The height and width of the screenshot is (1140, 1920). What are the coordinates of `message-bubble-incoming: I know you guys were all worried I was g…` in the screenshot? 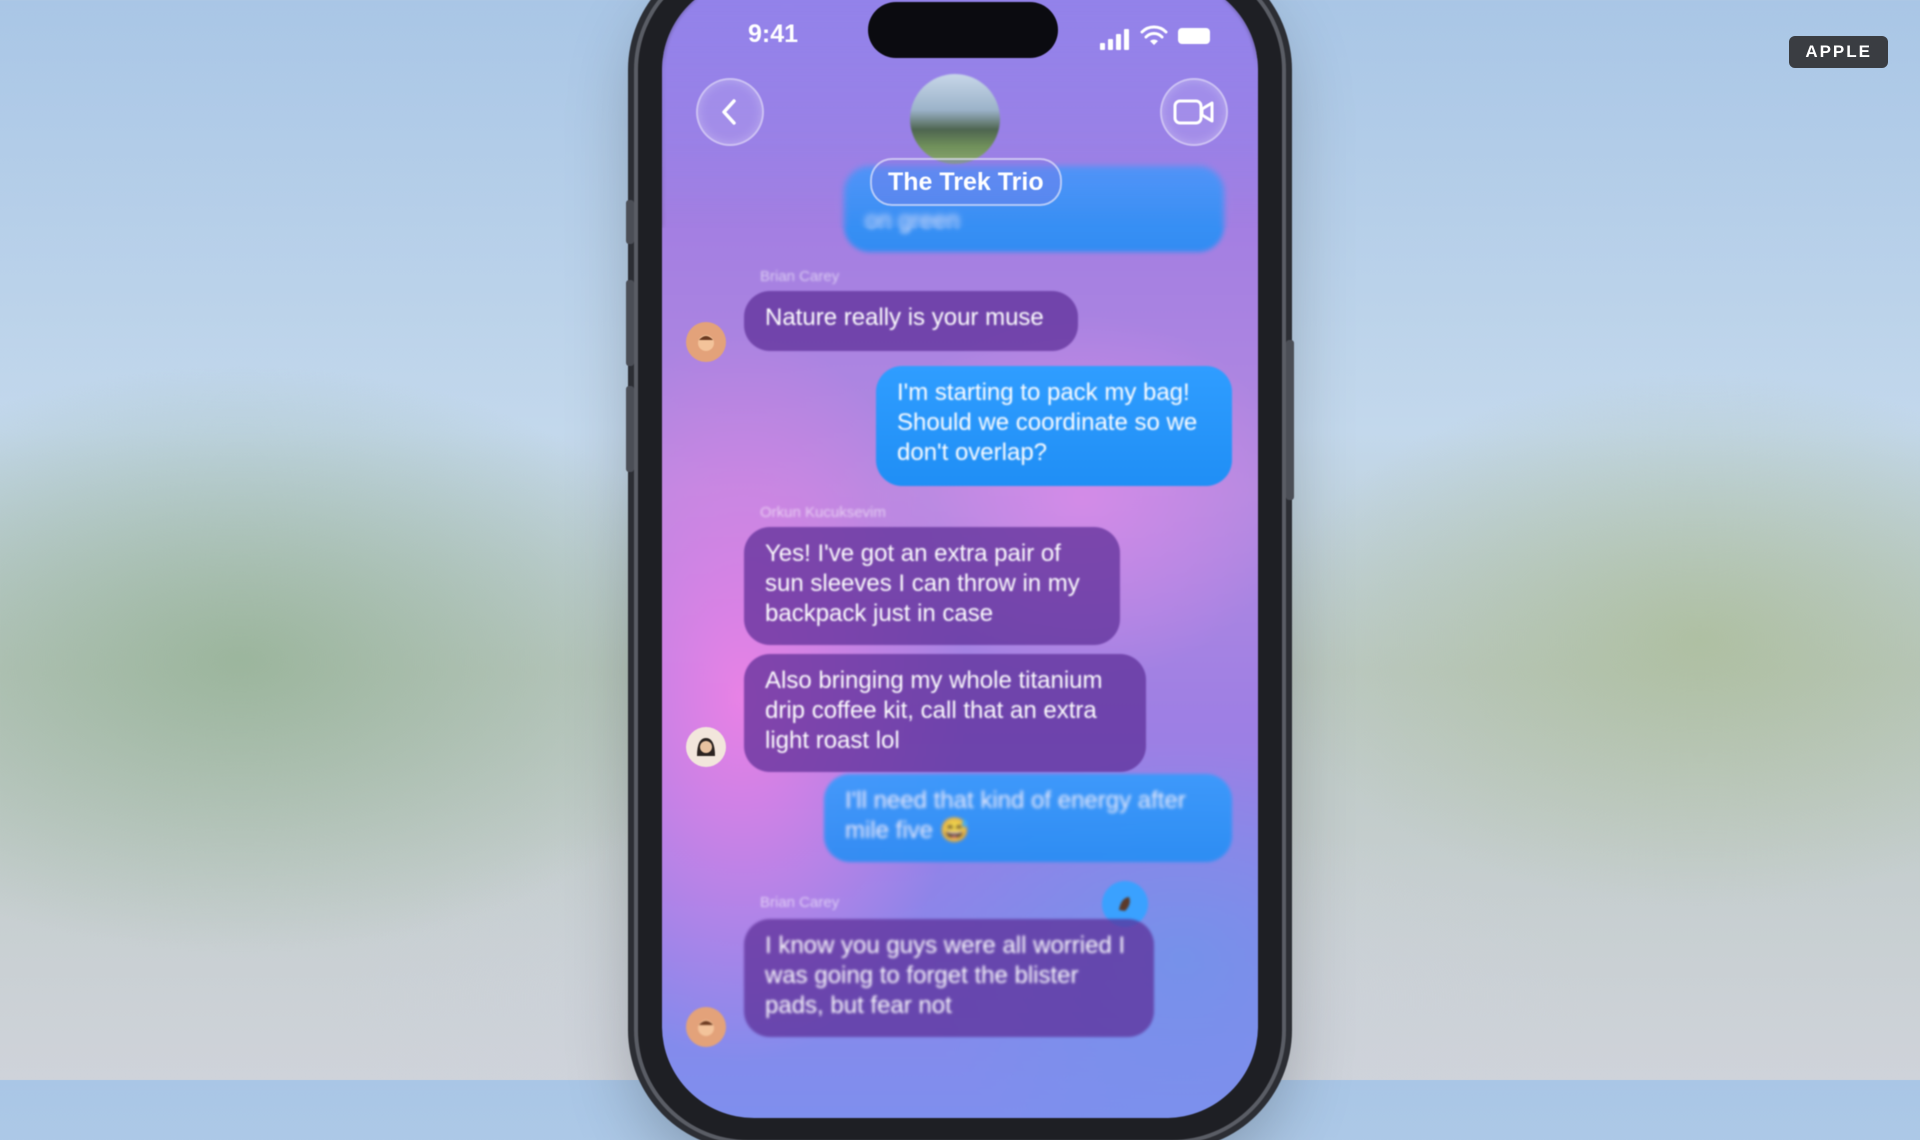 It's located at (949, 978).